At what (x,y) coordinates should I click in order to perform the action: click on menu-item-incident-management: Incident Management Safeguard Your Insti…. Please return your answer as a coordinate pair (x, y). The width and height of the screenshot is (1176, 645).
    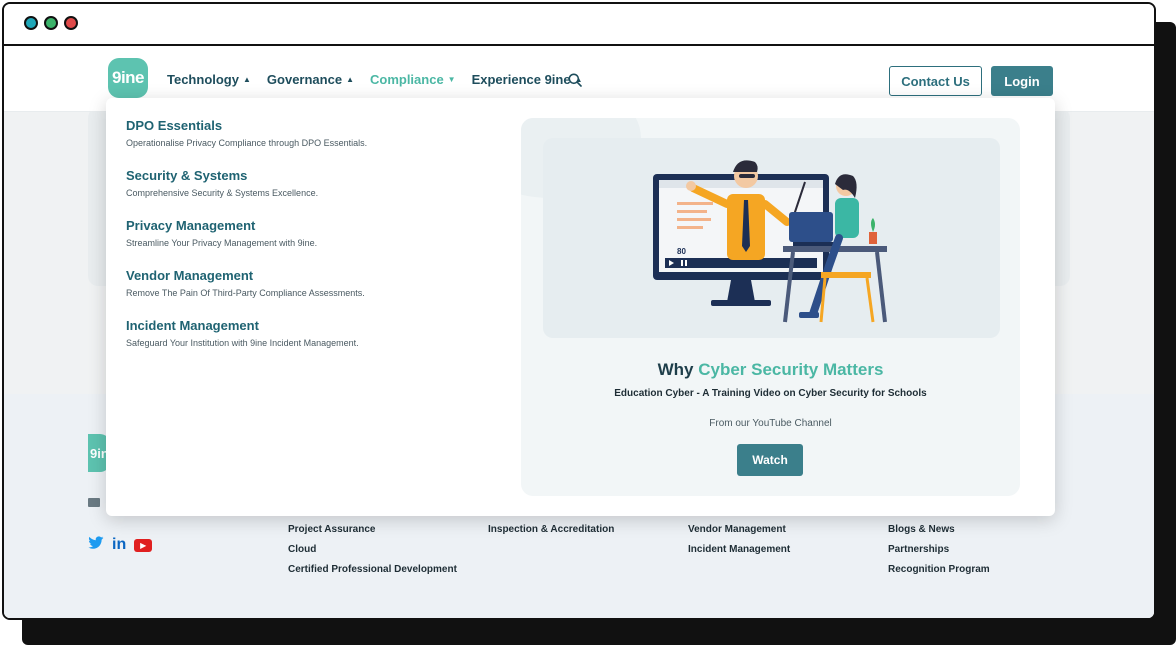
    Looking at the image, I should click on (306, 333).